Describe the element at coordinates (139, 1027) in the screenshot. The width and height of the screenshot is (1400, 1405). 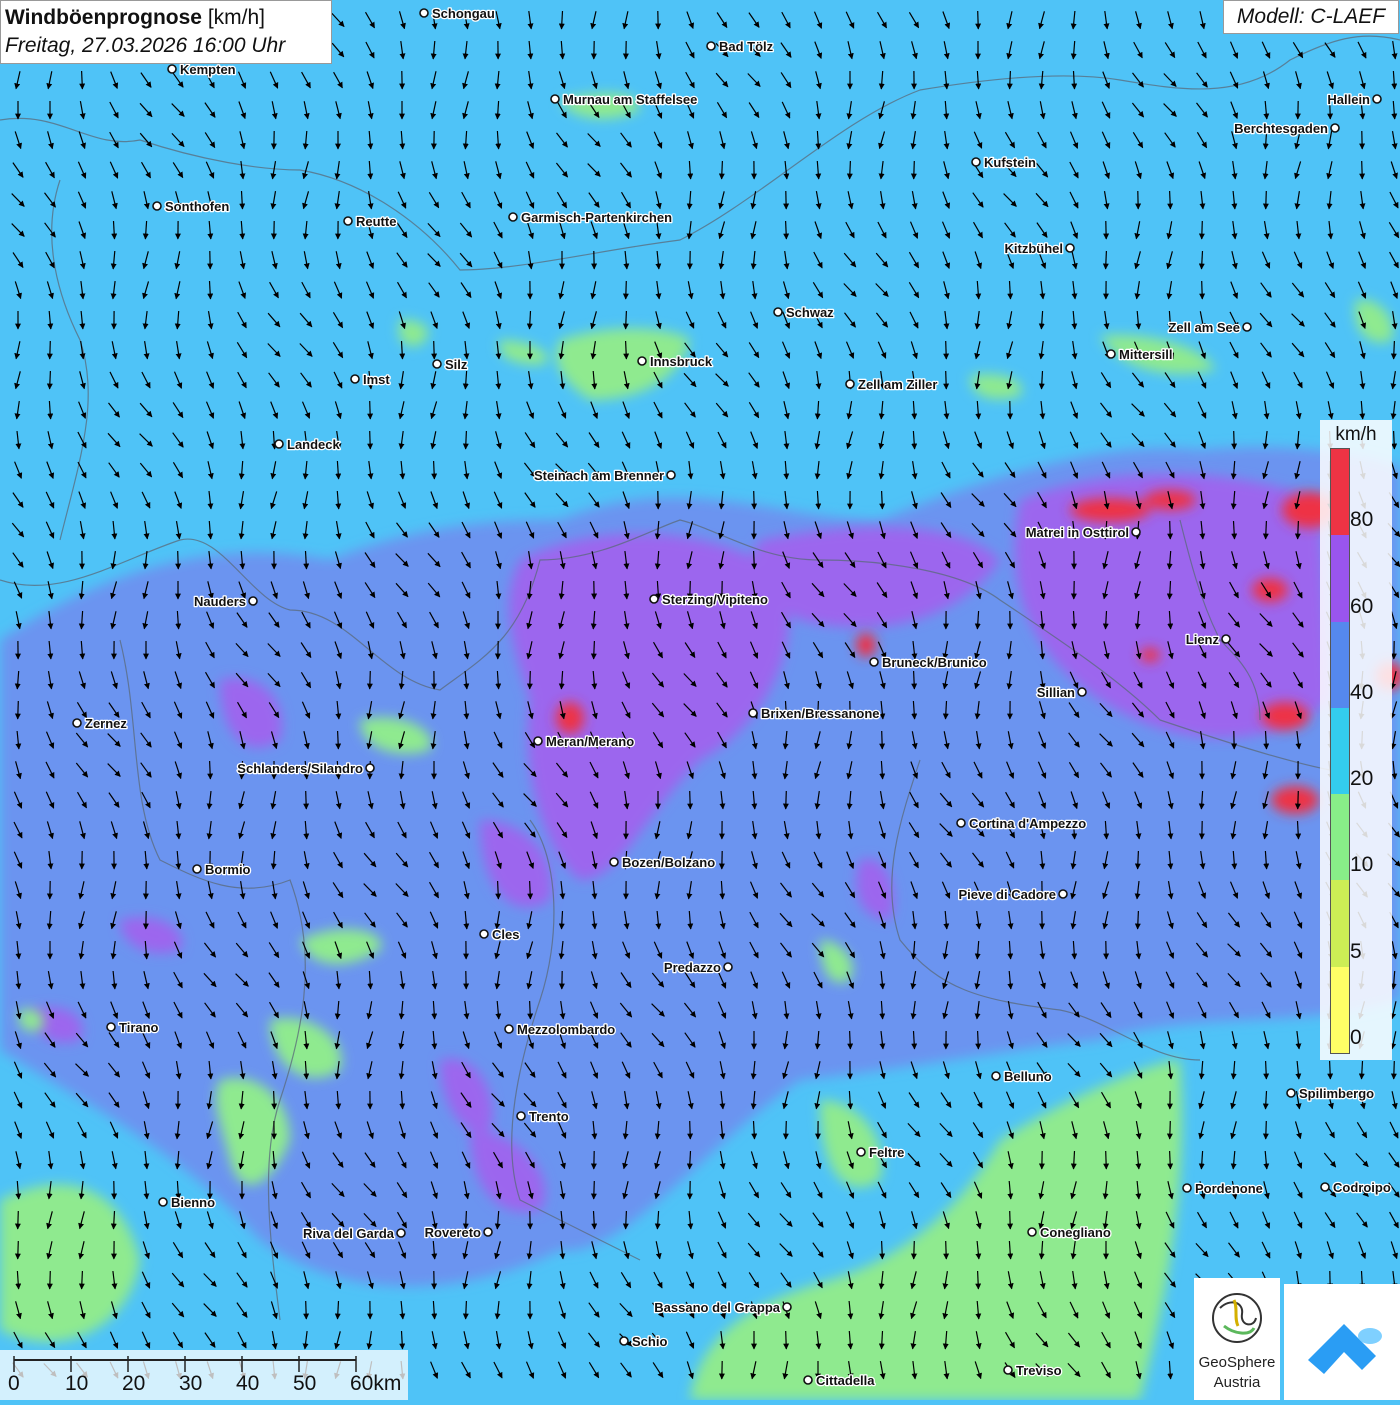
I see `city-label: Tirano` at that location.